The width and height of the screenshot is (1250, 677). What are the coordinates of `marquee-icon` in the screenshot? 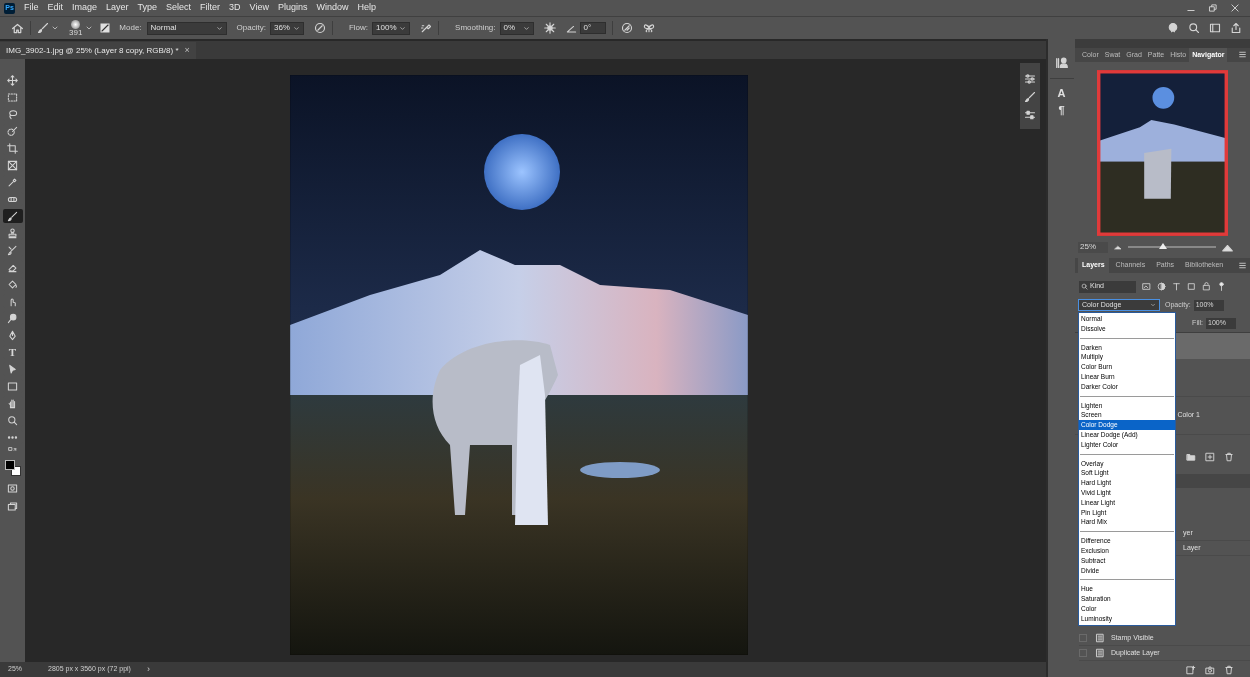 It's located at (12, 97).